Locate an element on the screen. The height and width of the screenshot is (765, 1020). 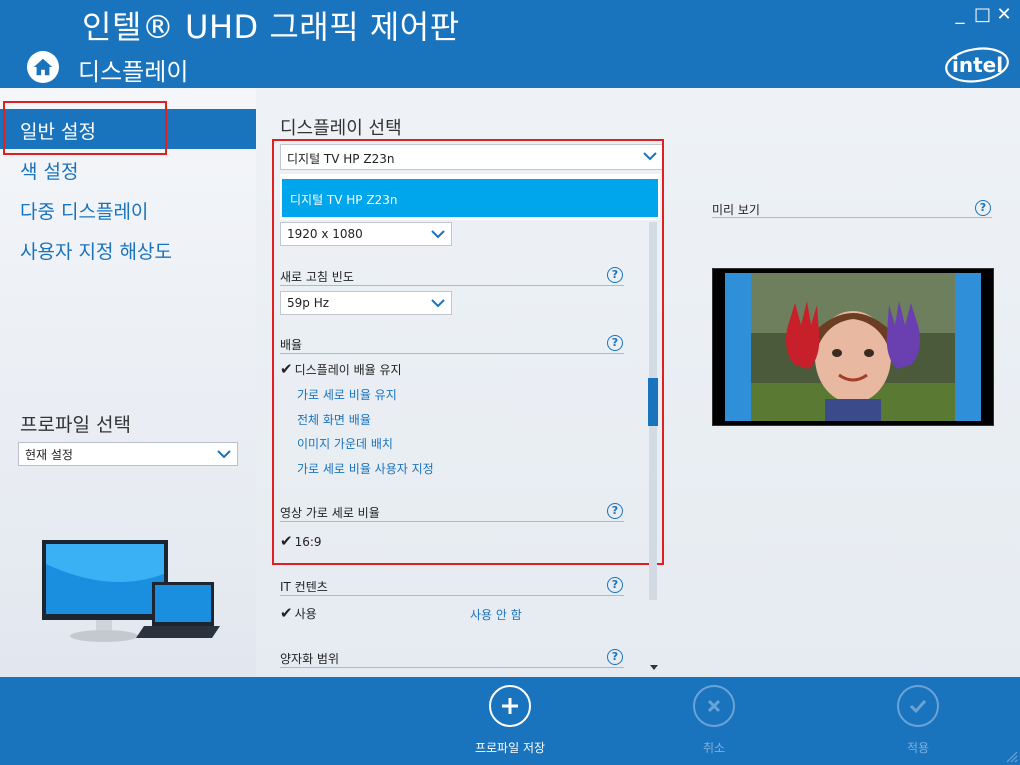
profile-label: 프로파일 선택 is located at coordinates (75, 425).